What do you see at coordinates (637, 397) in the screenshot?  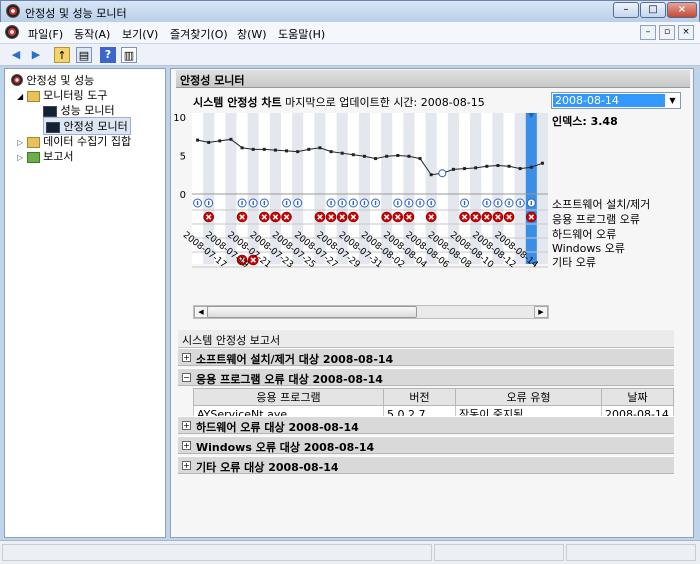 I see `column-date: 날짜` at bounding box center [637, 397].